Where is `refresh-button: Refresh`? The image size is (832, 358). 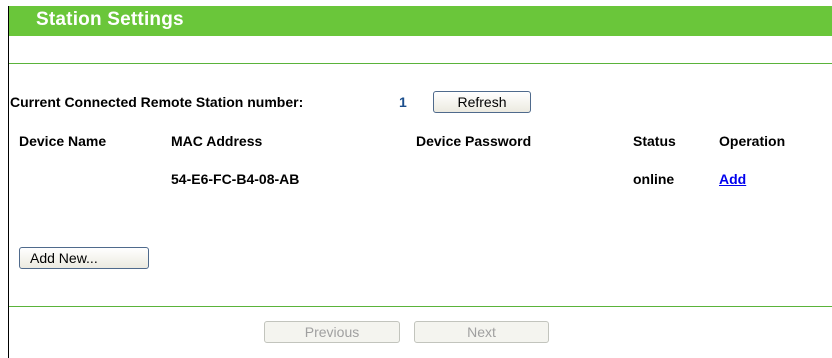 refresh-button: Refresh is located at coordinates (482, 102).